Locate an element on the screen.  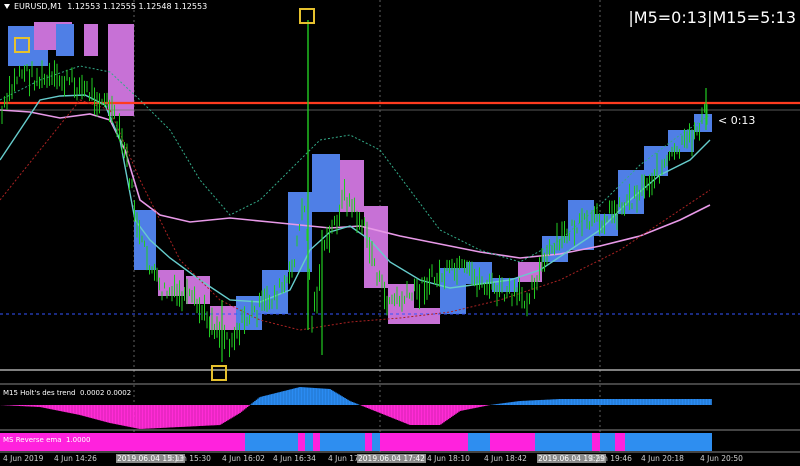
holt-indicator-label: M15 Holt's des trend 0.0002 0.0002 is located at coordinates (67, 393).